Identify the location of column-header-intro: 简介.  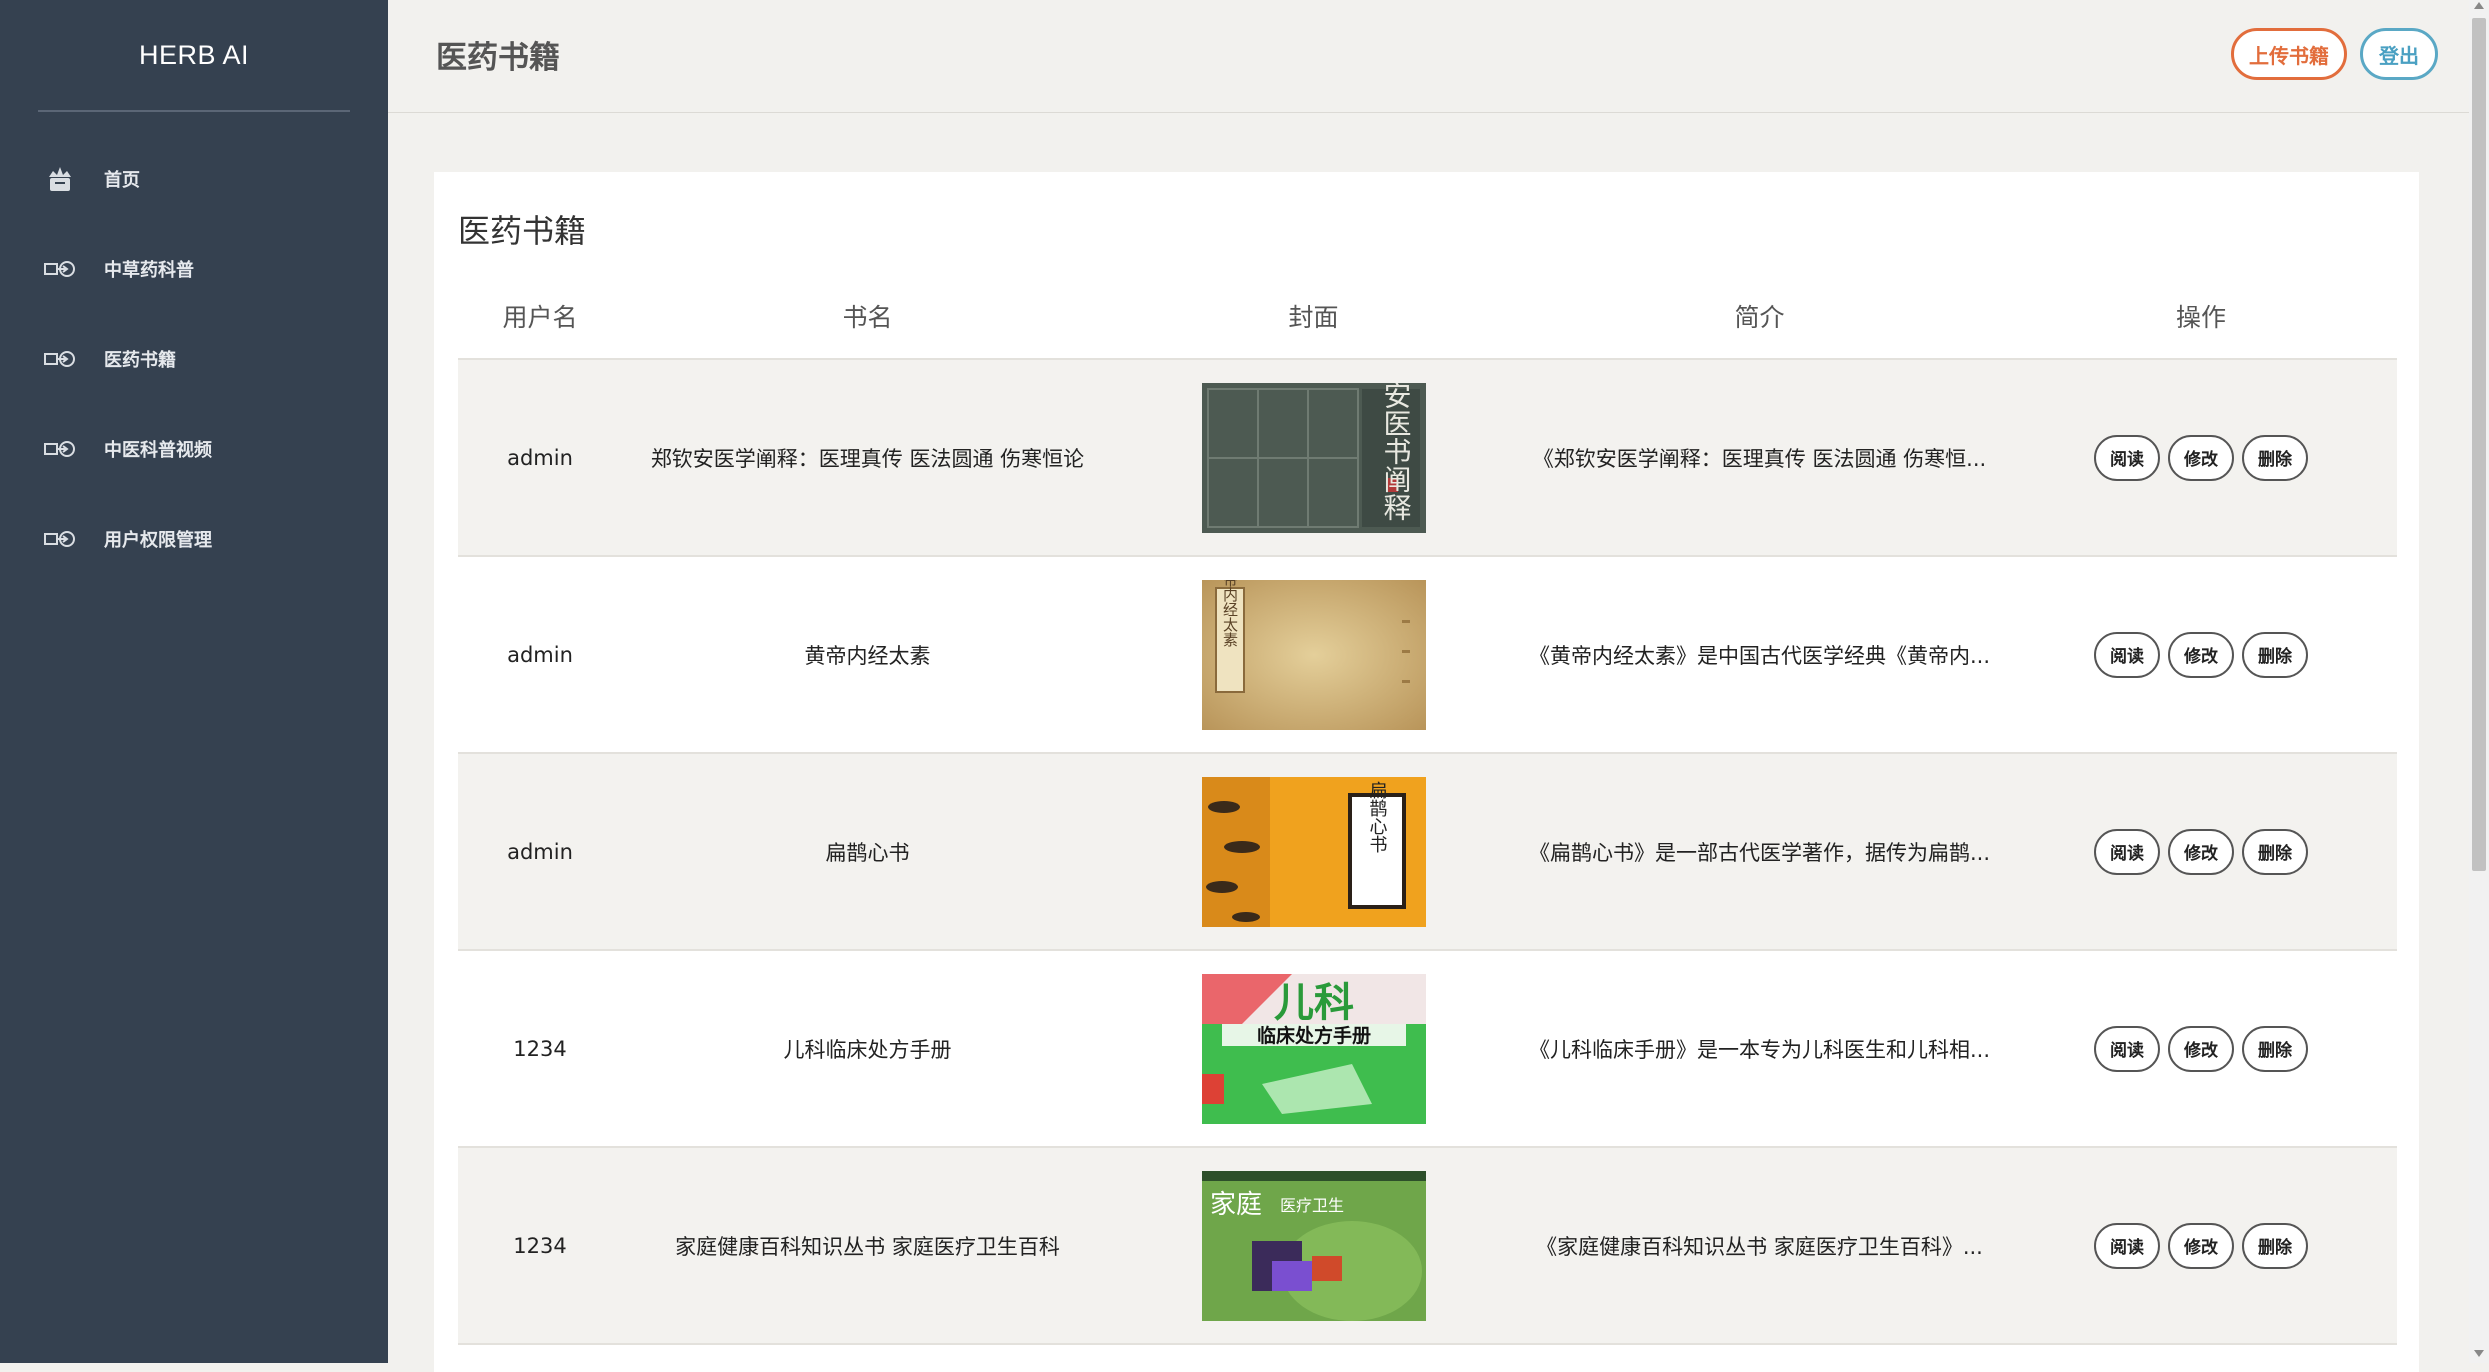
(1759, 317).